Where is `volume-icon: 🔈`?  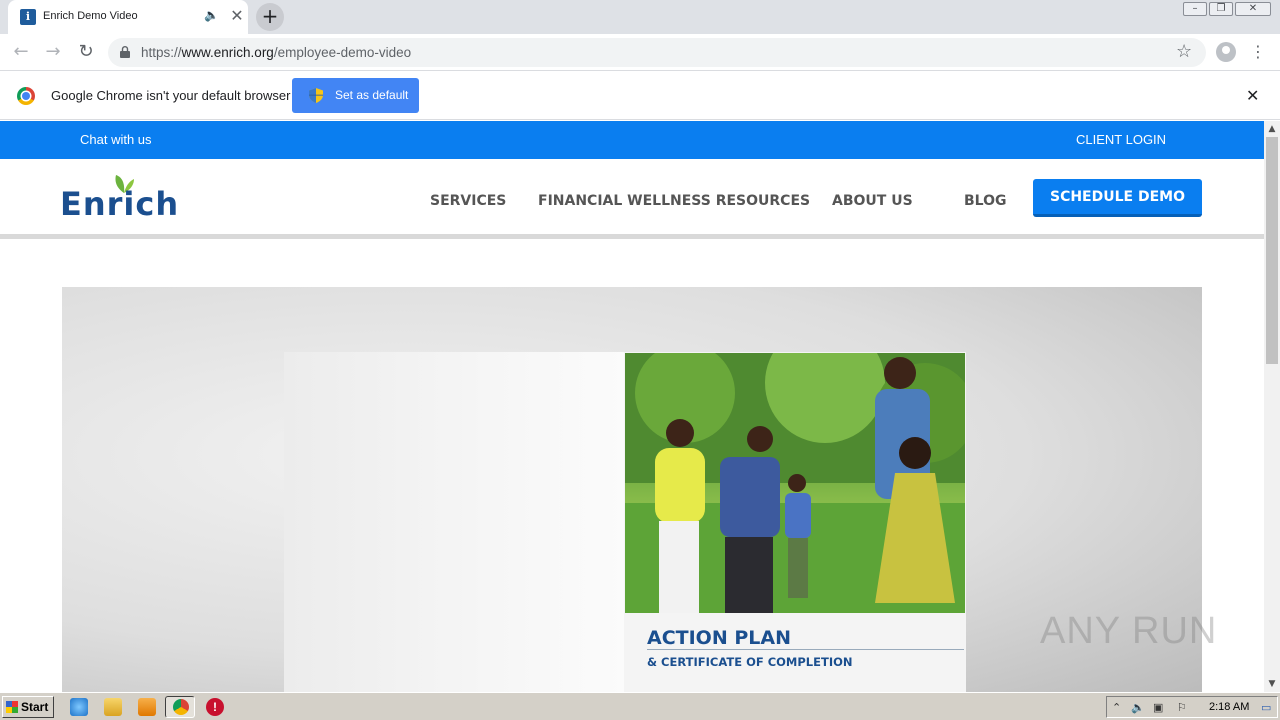
volume-icon: 🔈 is located at coordinates (1138, 707).